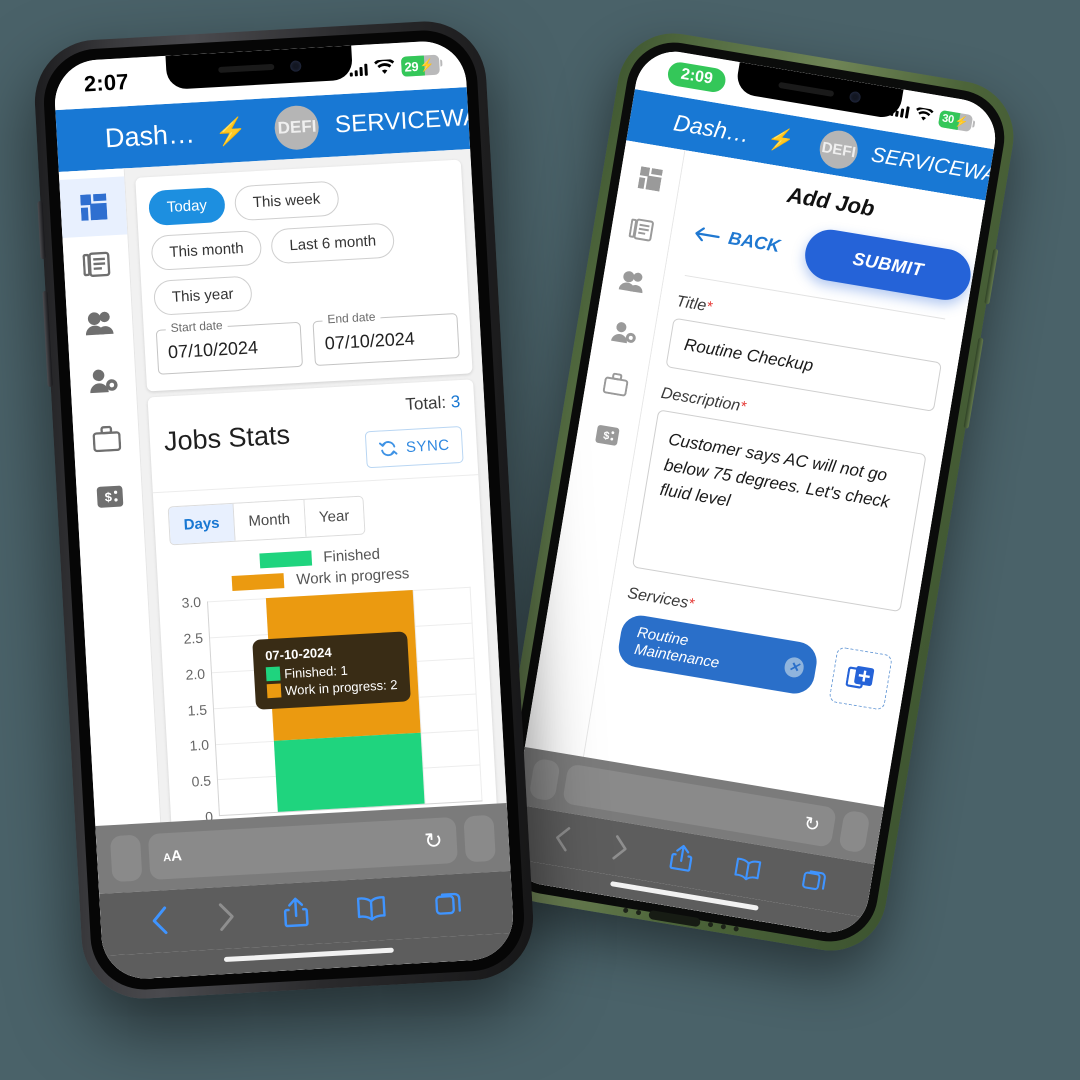 This screenshot has width=1080, height=1080. What do you see at coordinates (425, 403) in the screenshot?
I see `total-label: Total:` at bounding box center [425, 403].